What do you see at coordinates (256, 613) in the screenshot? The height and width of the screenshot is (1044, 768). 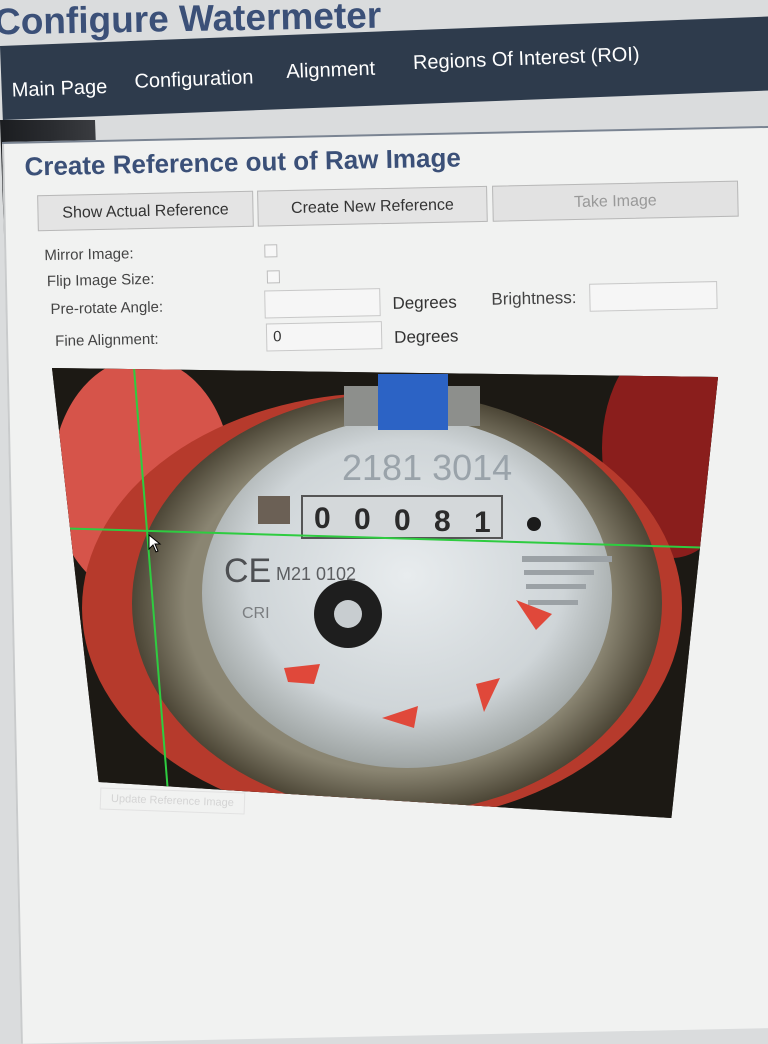 I see `meter-cri: CRI` at bounding box center [256, 613].